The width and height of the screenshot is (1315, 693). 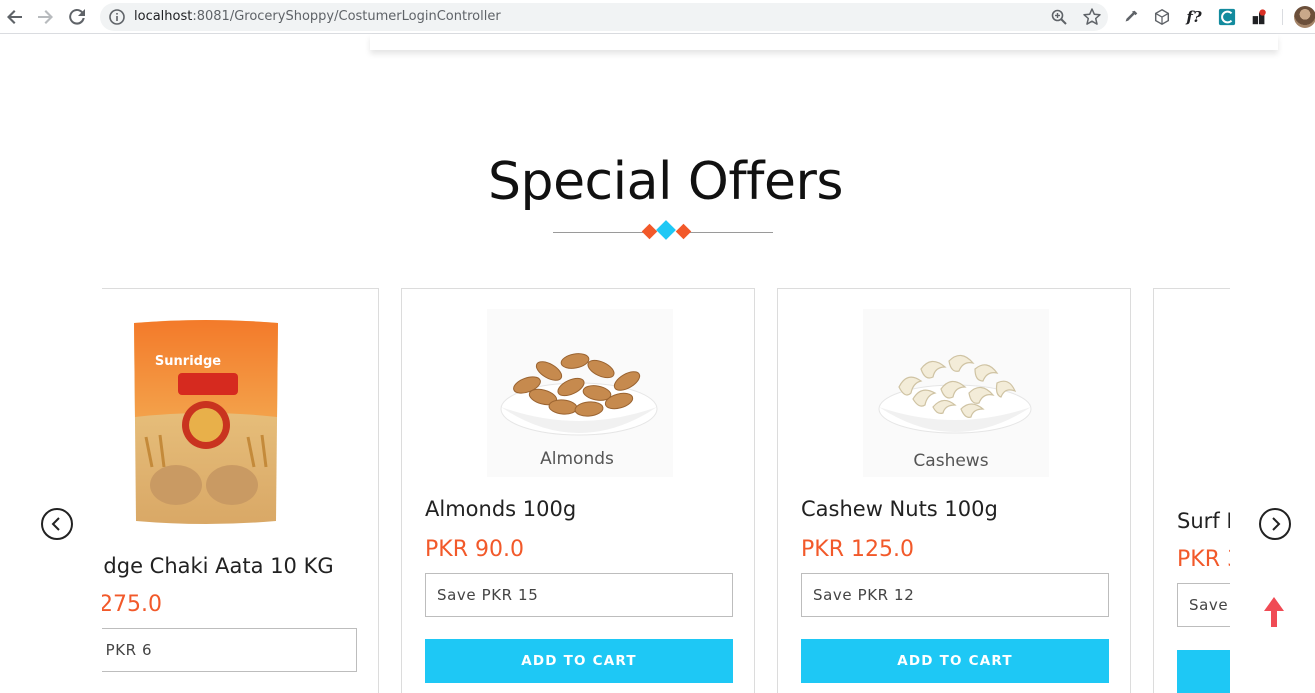 I want to click on eyedropper-extension-icon, so click(x=1131, y=17).